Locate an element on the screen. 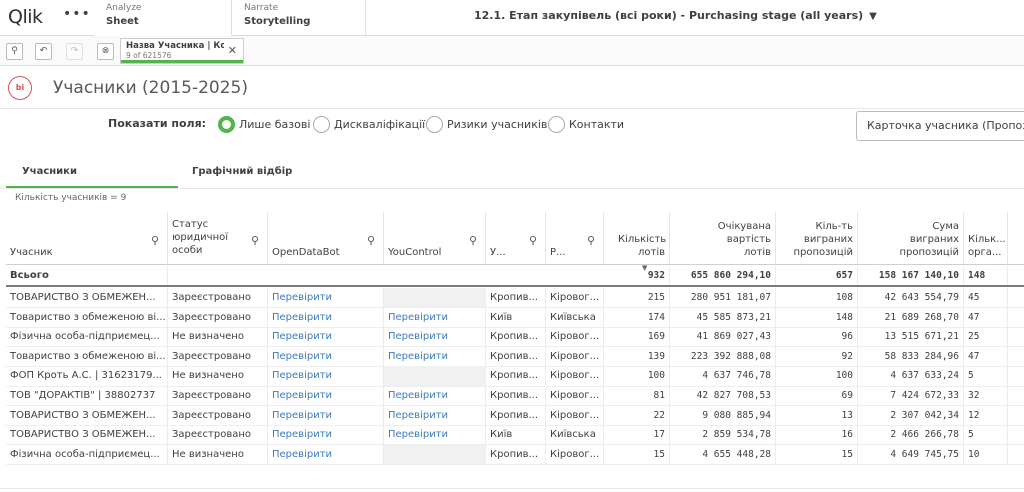 The width and height of the screenshot is (1024, 492). table-cell-expected: 2 859 534,78 is located at coordinates (723, 435).